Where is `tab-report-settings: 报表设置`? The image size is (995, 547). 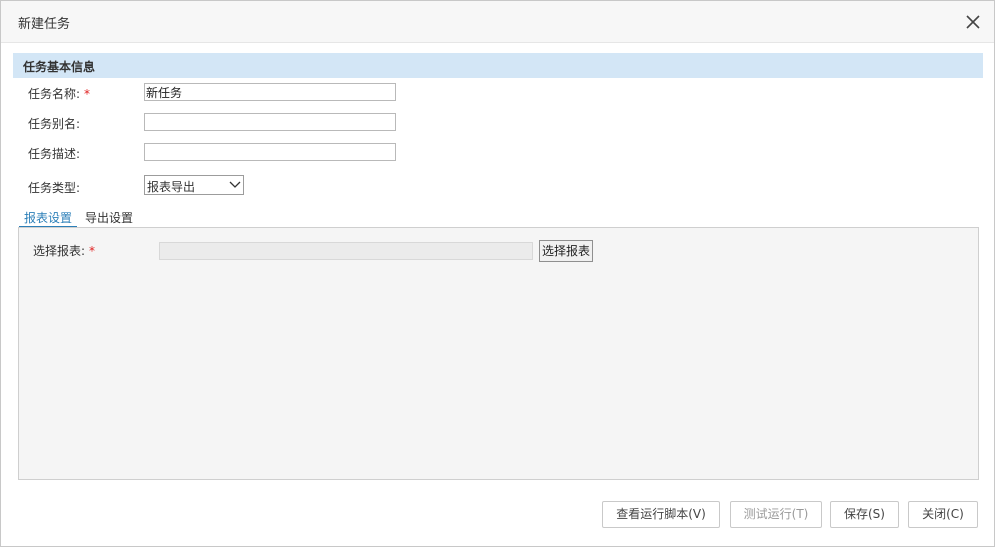 tab-report-settings: 报表设置 is located at coordinates (48, 217).